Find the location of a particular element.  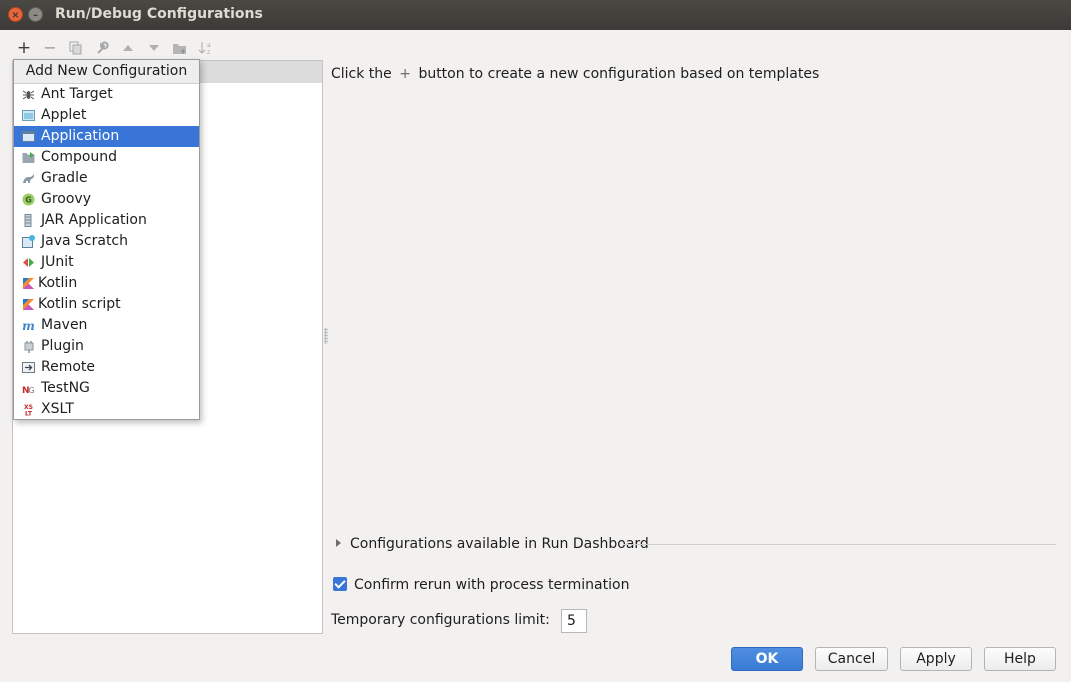

move-down-icon is located at coordinates (154, 48).